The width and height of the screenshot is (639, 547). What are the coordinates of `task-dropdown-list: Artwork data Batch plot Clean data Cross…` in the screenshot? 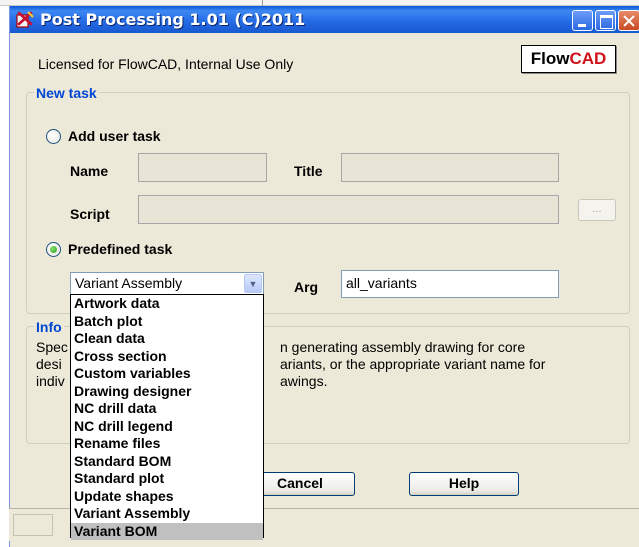 It's located at (167, 417).